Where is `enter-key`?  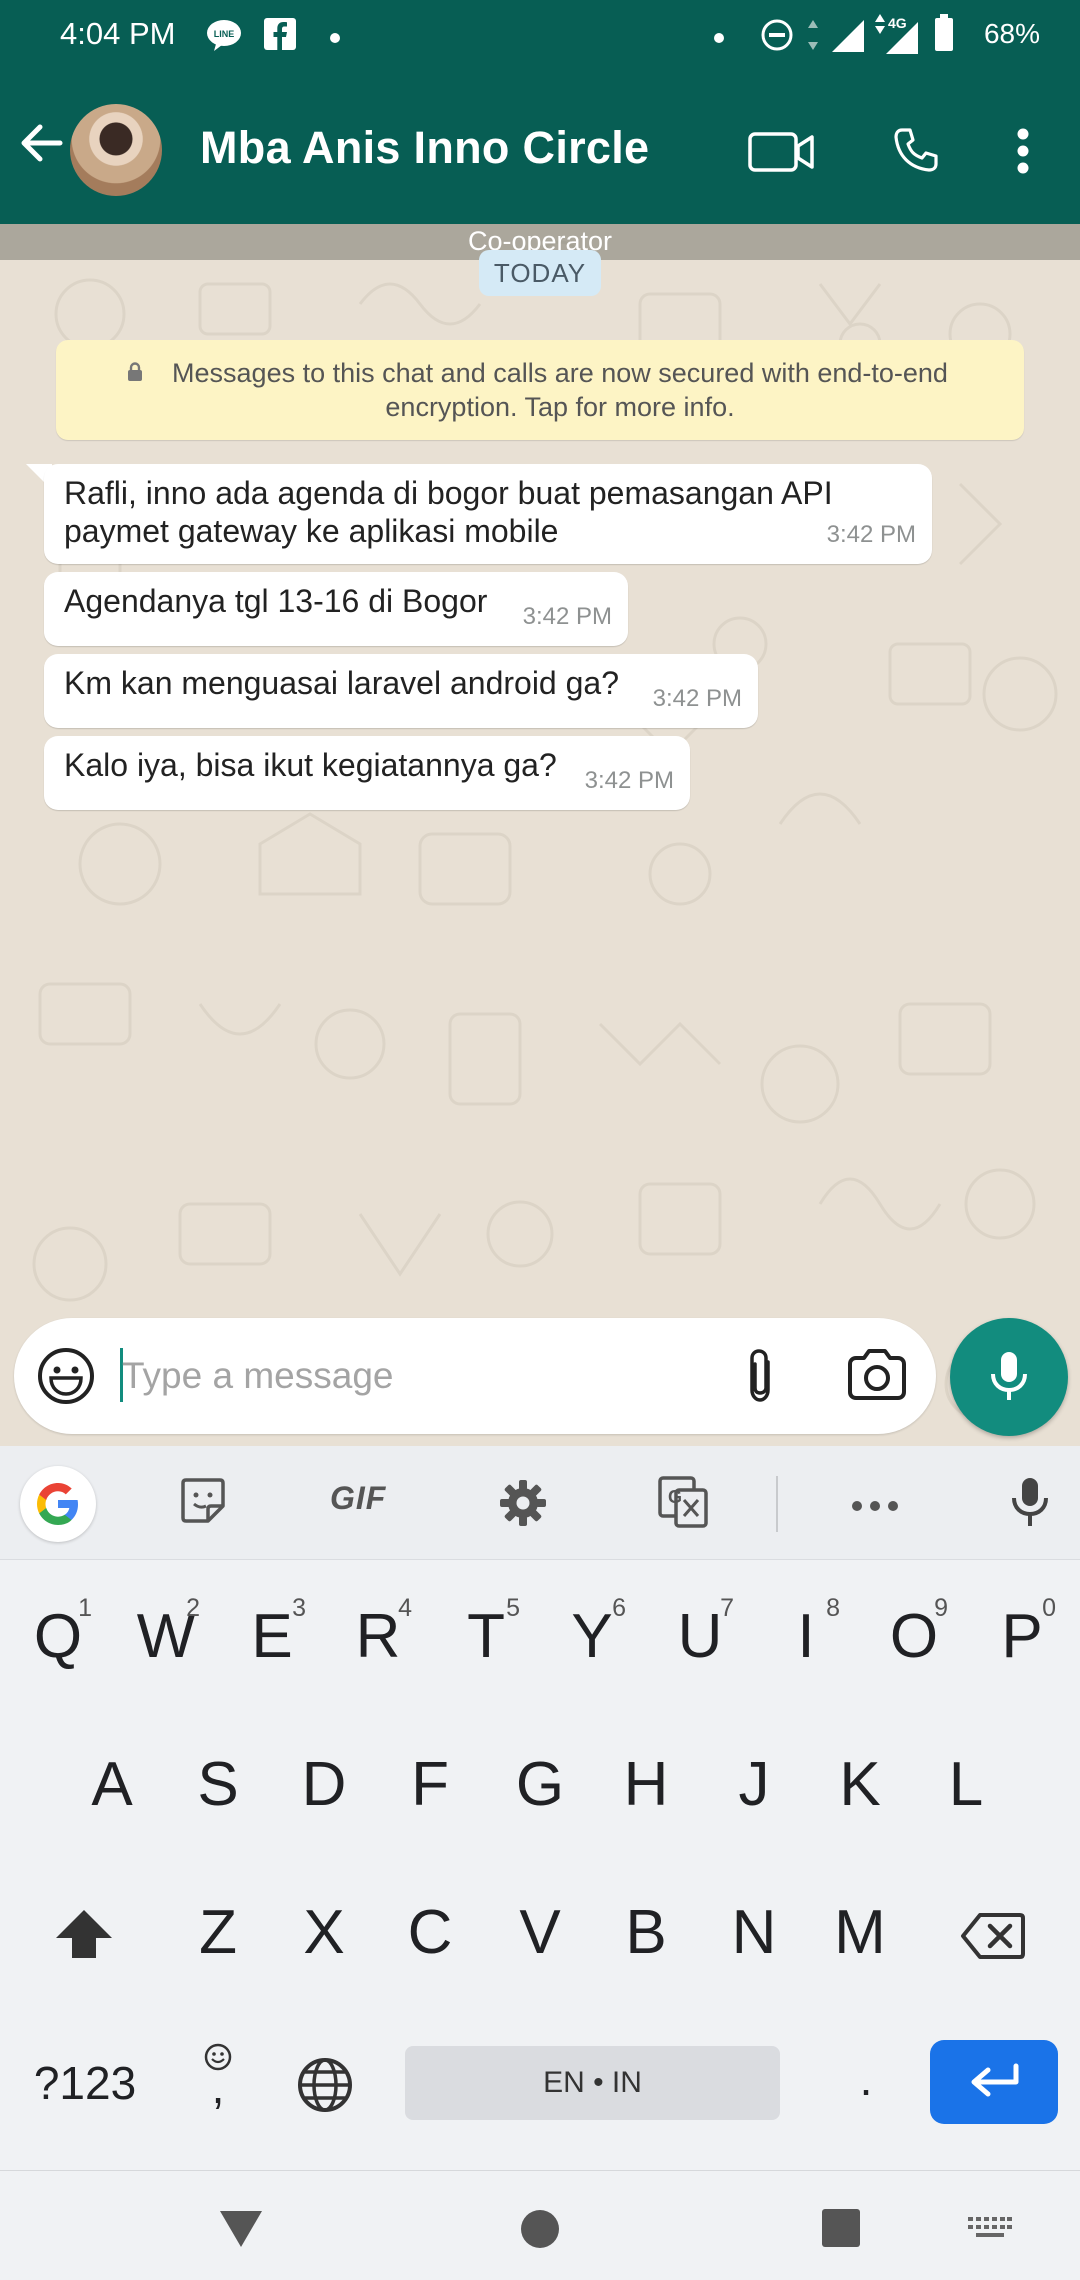 enter-key is located at coordinates (994, 2082).